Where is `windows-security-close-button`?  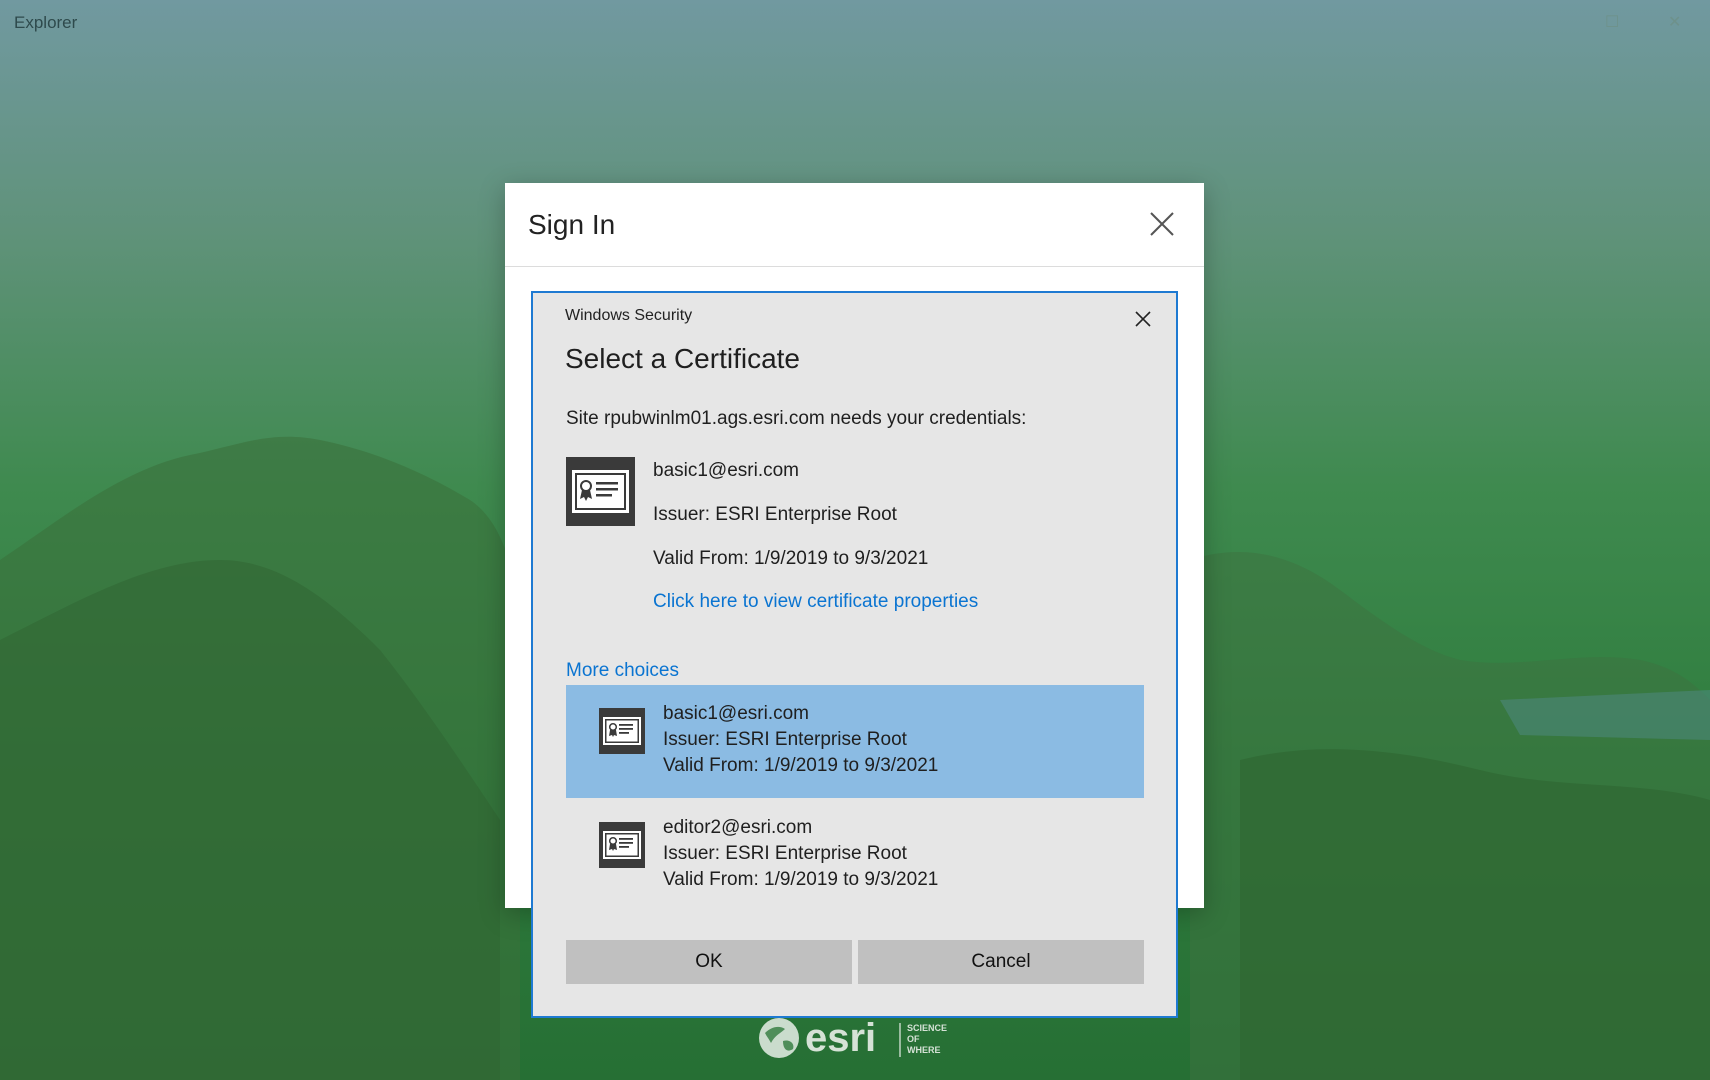 windows-security-close-button is located at coordinates (1143, 319).